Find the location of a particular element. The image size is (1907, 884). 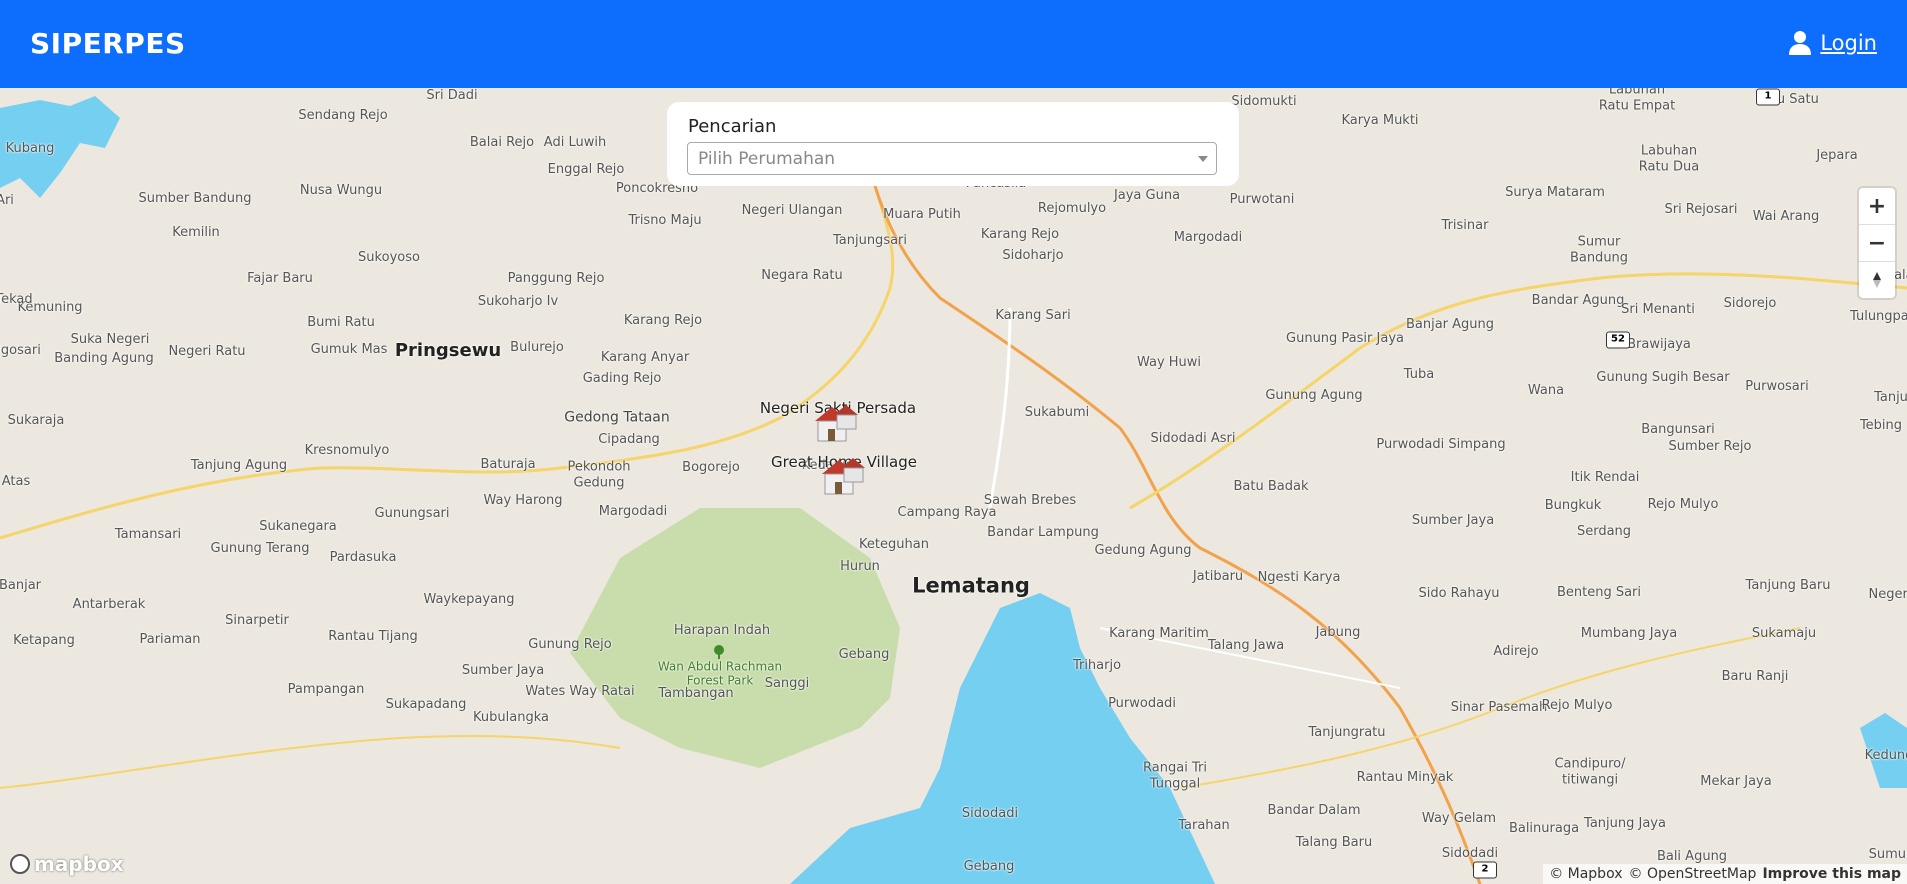

place-label: Rantau Tijang is located at coordinates (373, 637).